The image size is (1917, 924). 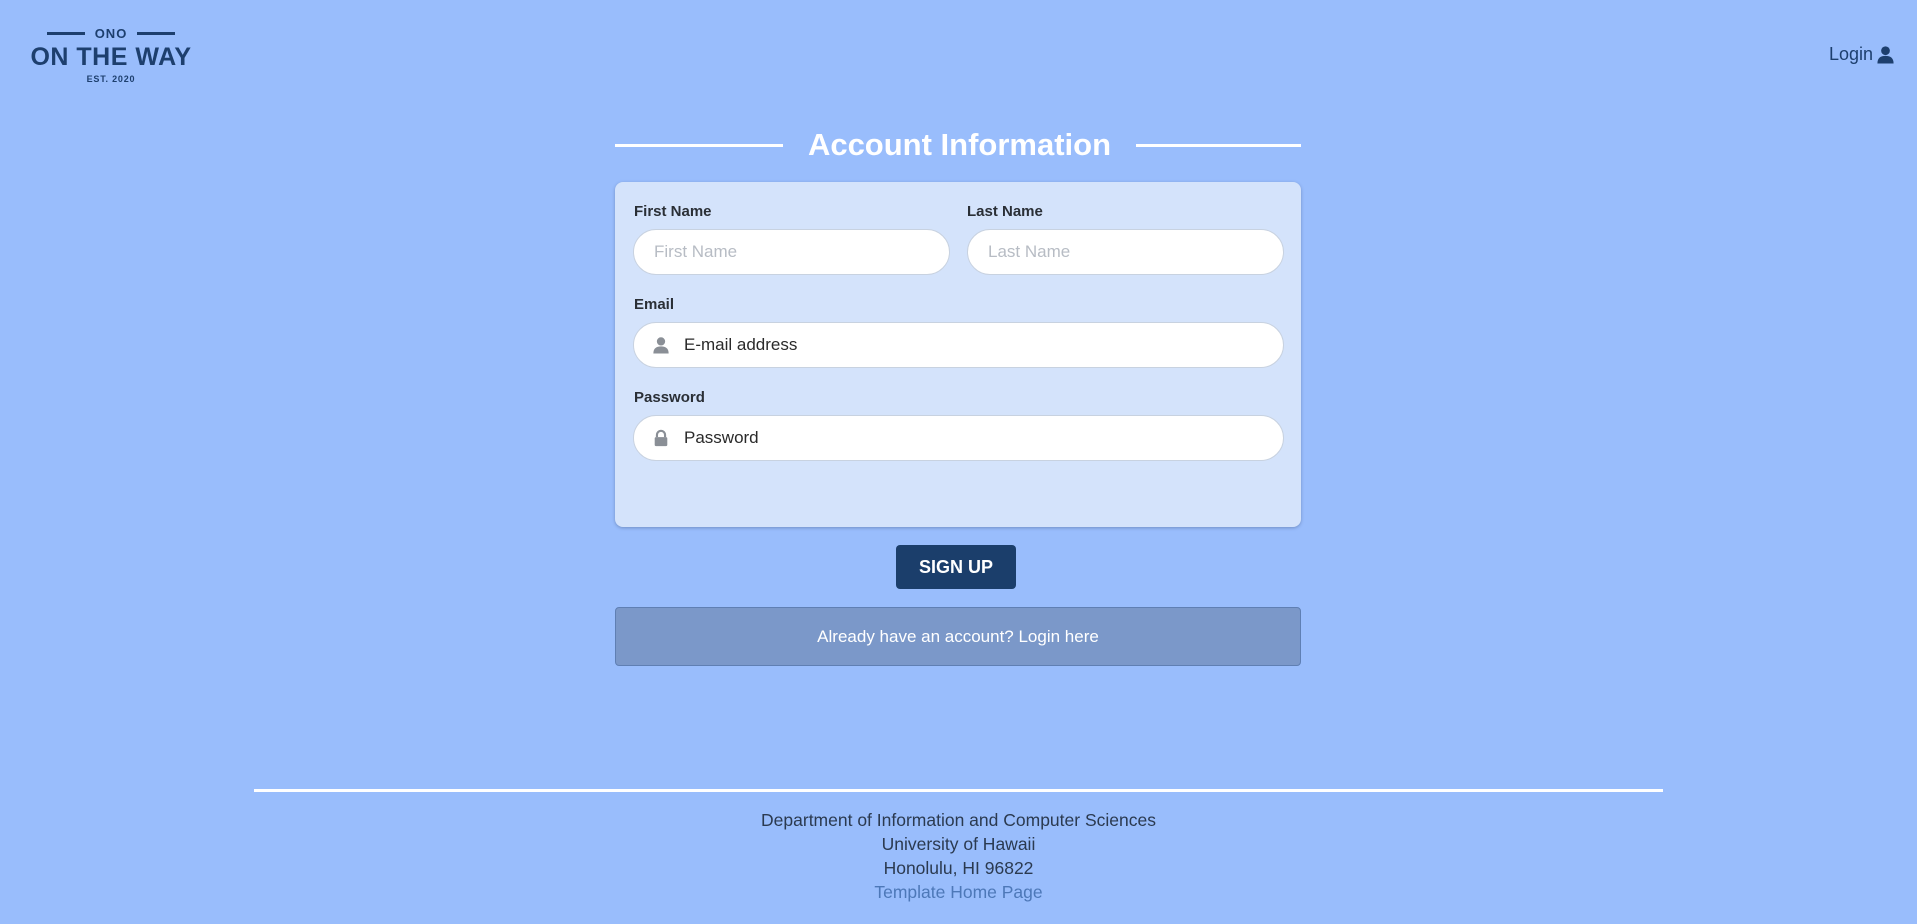 What do you see at coordinates (1134, 252) in the screenshot?
I see `last-name-input` at bounding box center [1134, 252].